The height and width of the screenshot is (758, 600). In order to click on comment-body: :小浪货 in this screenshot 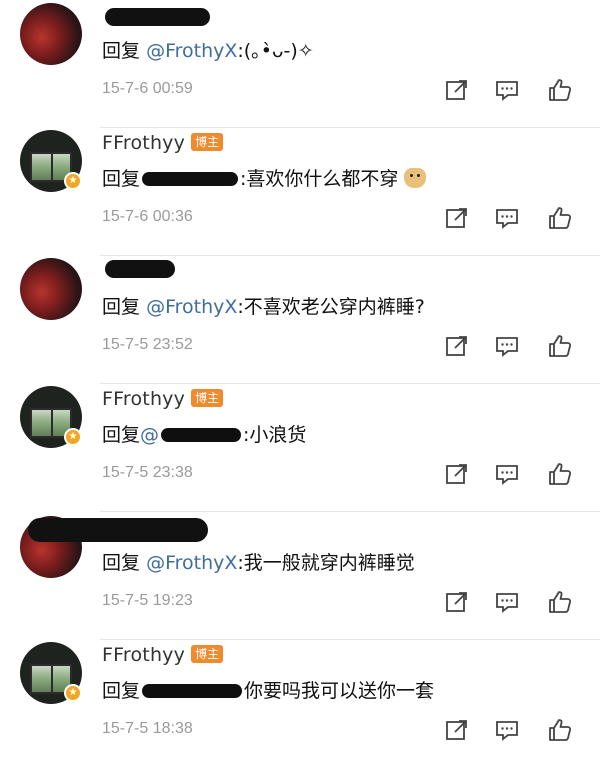, I will do `click(275, 435)`.